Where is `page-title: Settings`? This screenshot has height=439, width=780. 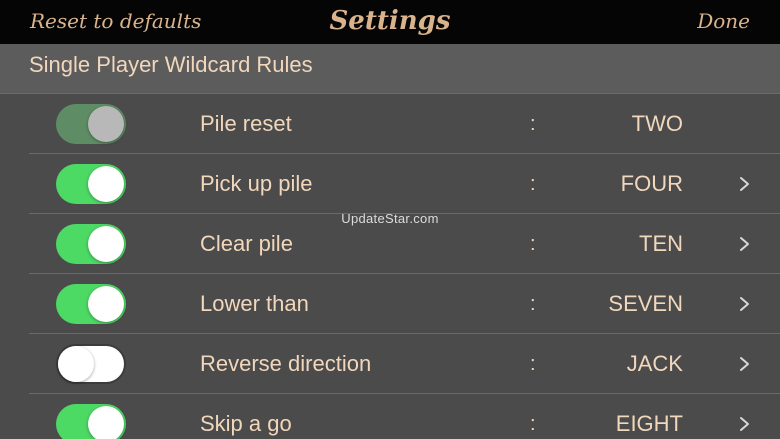 page-title: Settings is located at coordinates (390, 21).